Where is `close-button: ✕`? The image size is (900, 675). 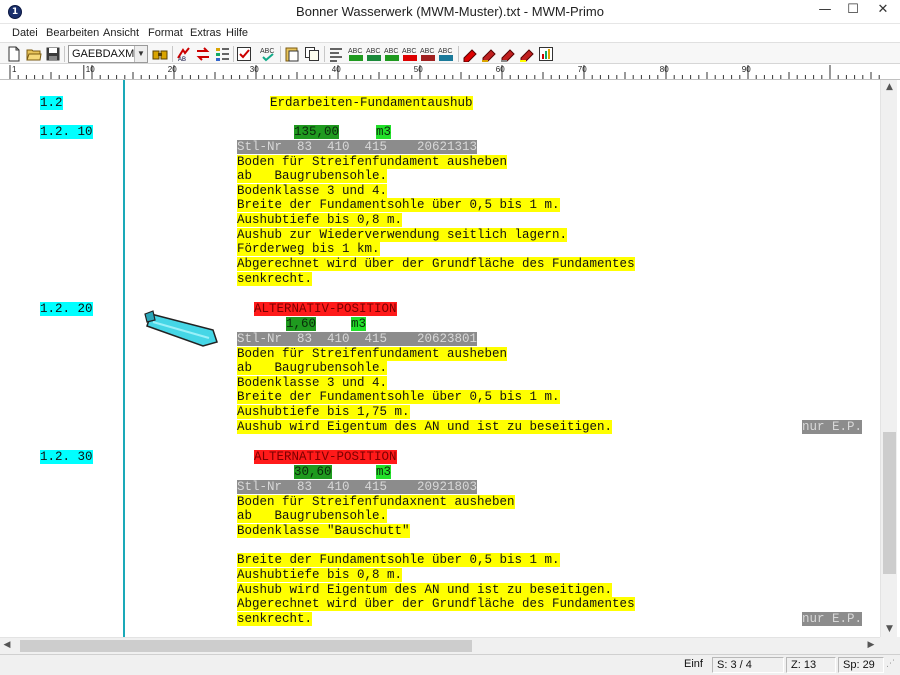 close-button: ✕ is located at coordinates (883, 11).